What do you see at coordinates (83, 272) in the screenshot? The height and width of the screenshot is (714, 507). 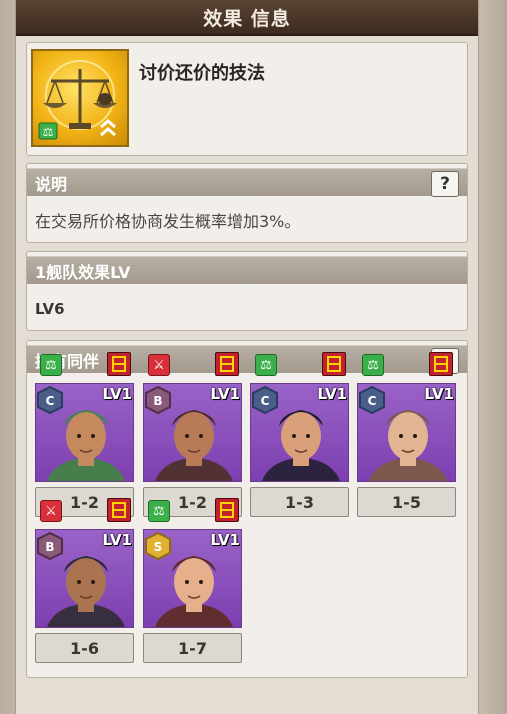 I see `fleet-effect-header-label: 1舰队效果LV` at bounding box center [83, 272].